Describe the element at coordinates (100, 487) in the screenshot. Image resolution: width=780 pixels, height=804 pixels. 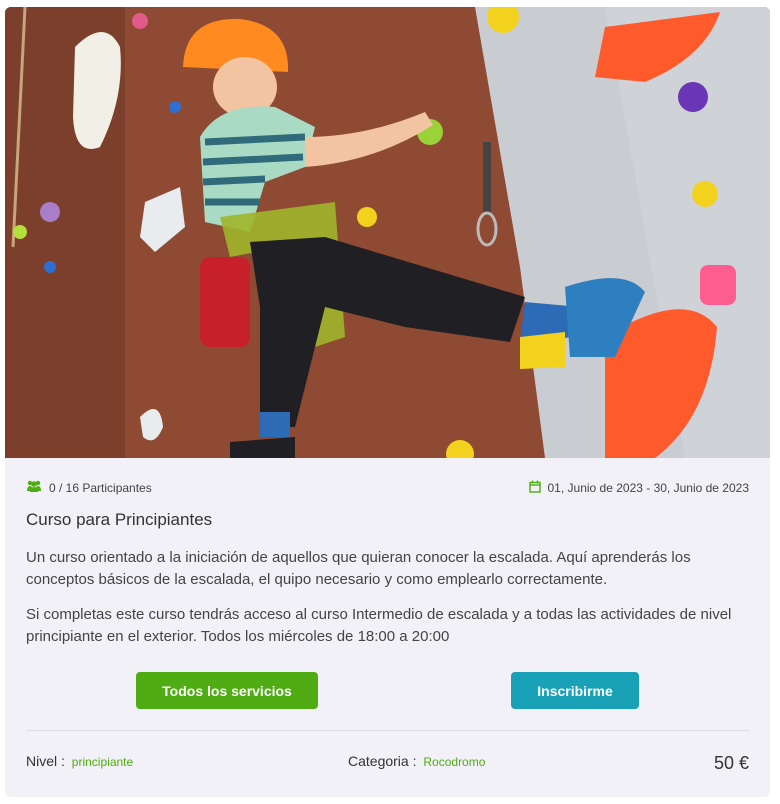
I see `participants-count: 0 / 16 Participantes` at that location.